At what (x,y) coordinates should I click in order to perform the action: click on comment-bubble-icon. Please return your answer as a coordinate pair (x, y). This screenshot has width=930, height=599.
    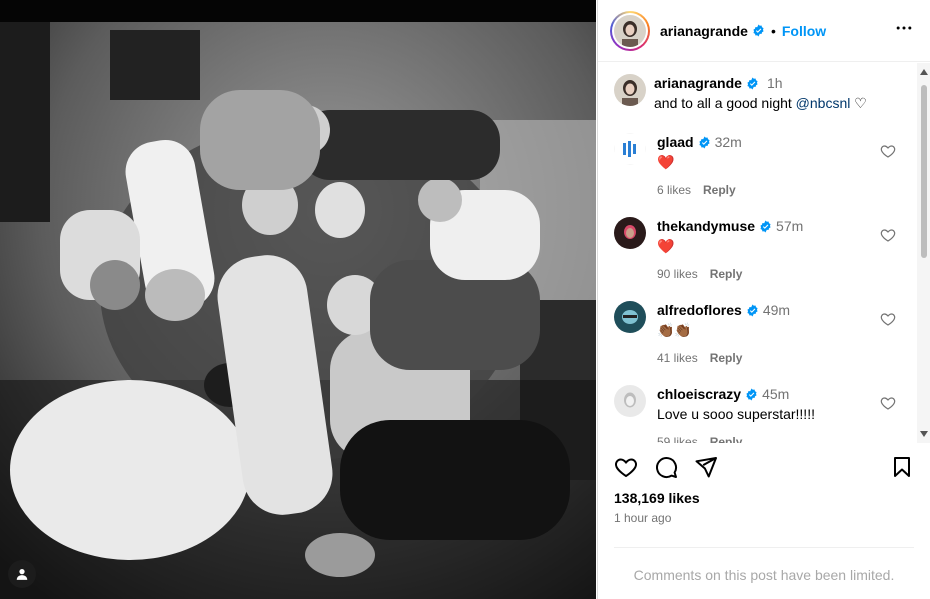
    Looking at the image, I should click on (666, 467).